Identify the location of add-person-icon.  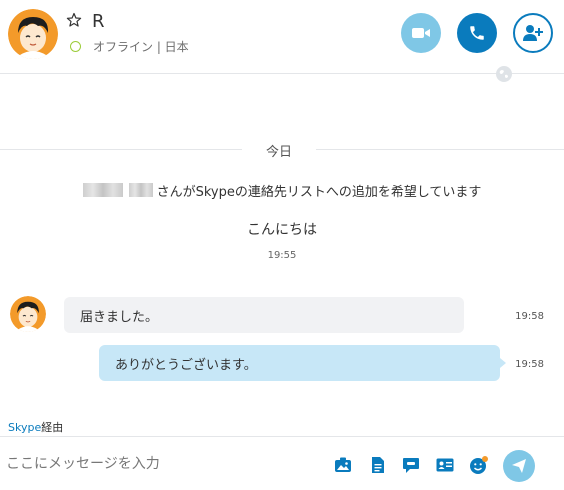
(533, 33).